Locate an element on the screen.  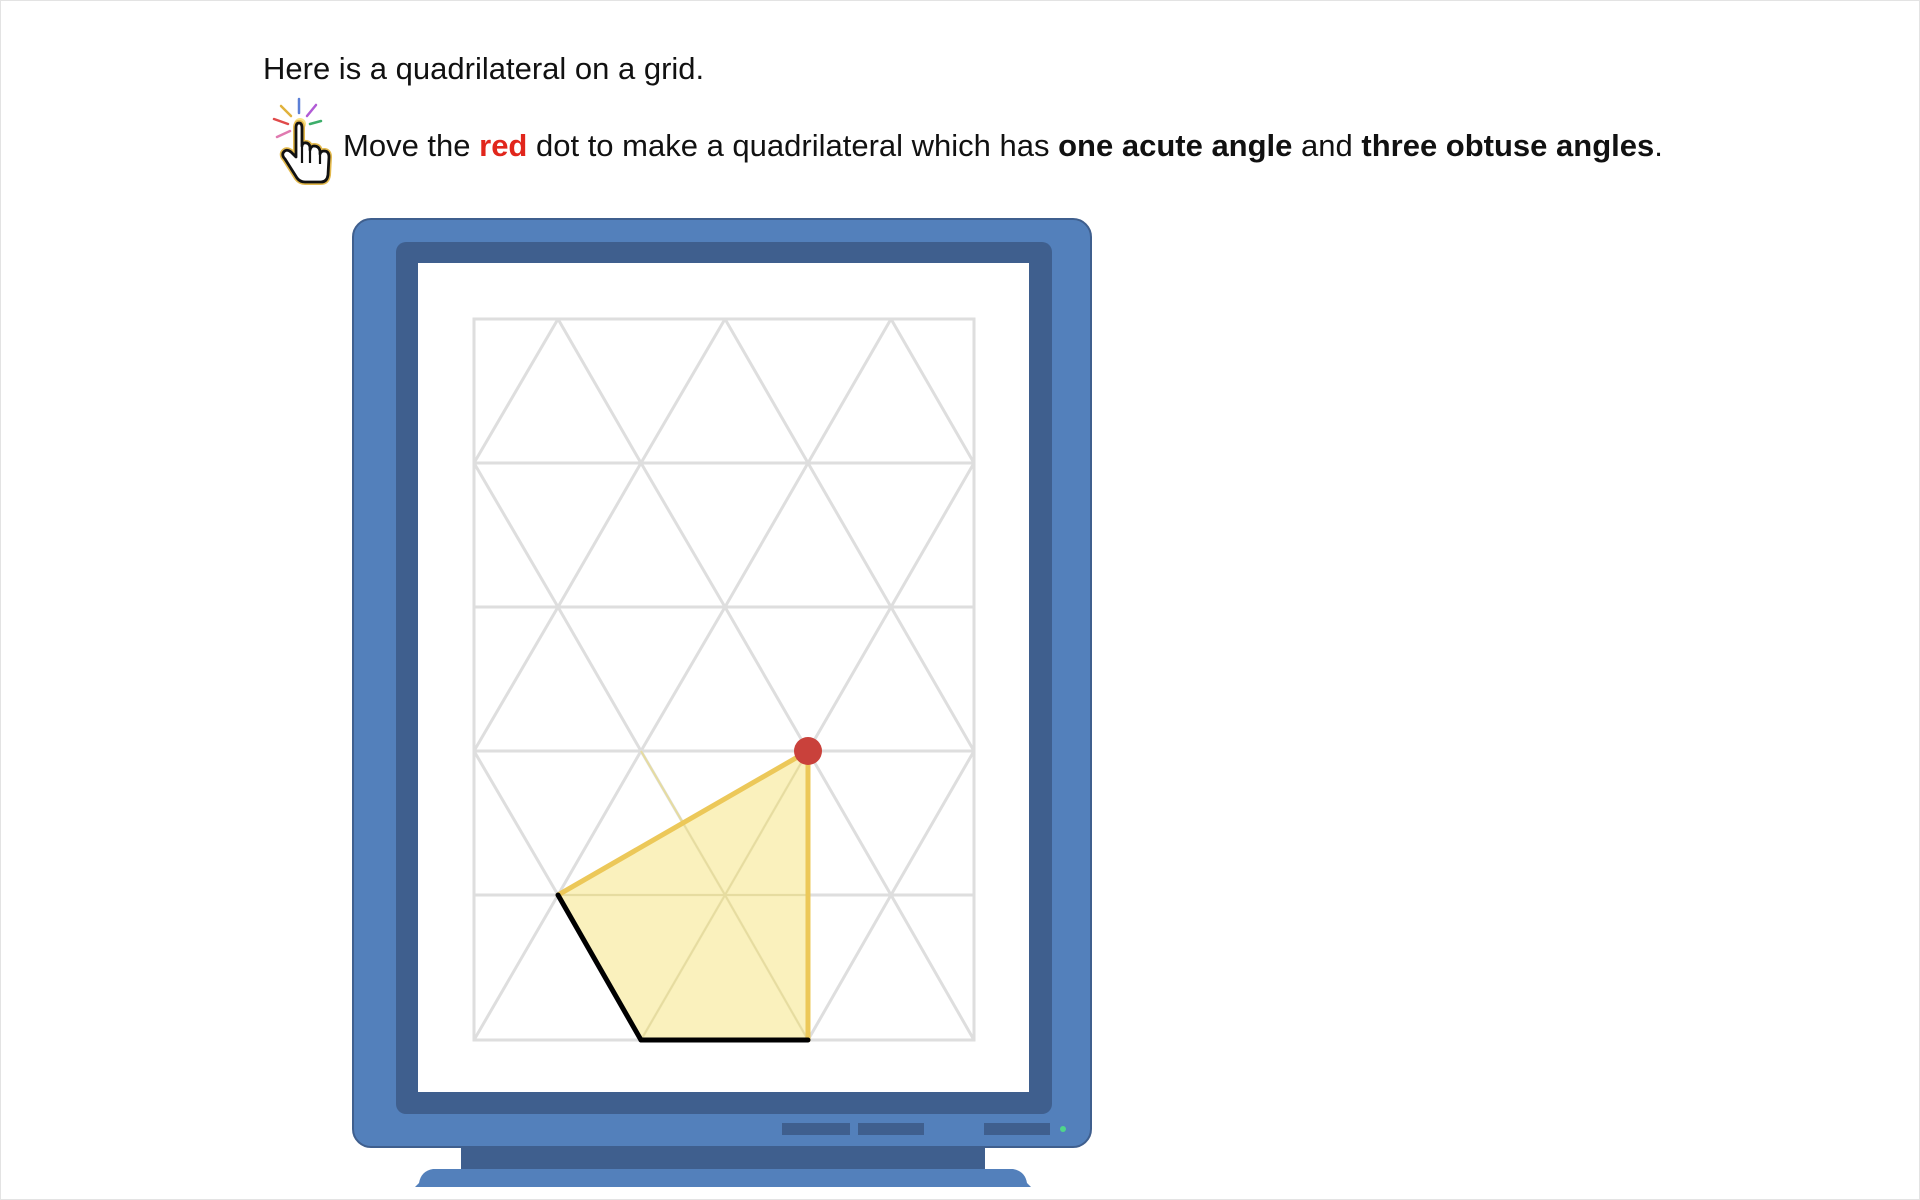
instruction-bold-obtuse: three obtuse angles is located at coordinates (1508, 145).